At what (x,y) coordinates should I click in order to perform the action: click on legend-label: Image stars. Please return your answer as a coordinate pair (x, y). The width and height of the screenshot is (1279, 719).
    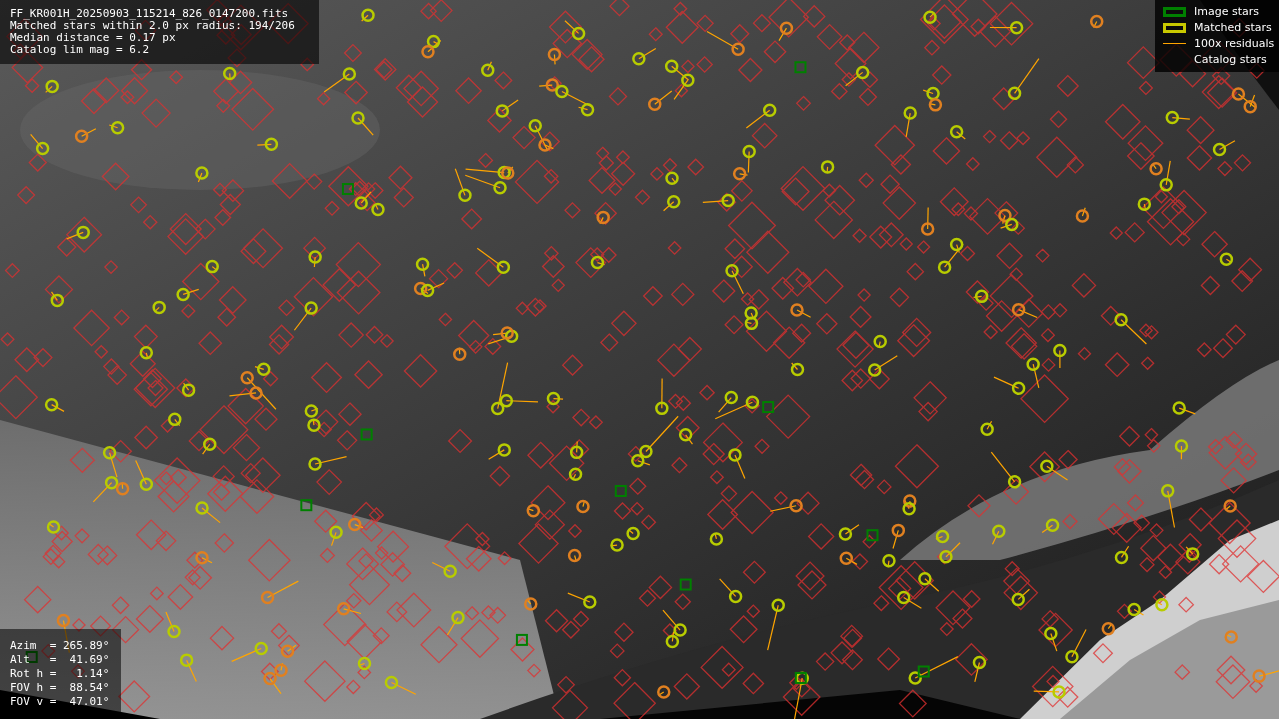
    Looking at the image, I should click on (1226, 11).